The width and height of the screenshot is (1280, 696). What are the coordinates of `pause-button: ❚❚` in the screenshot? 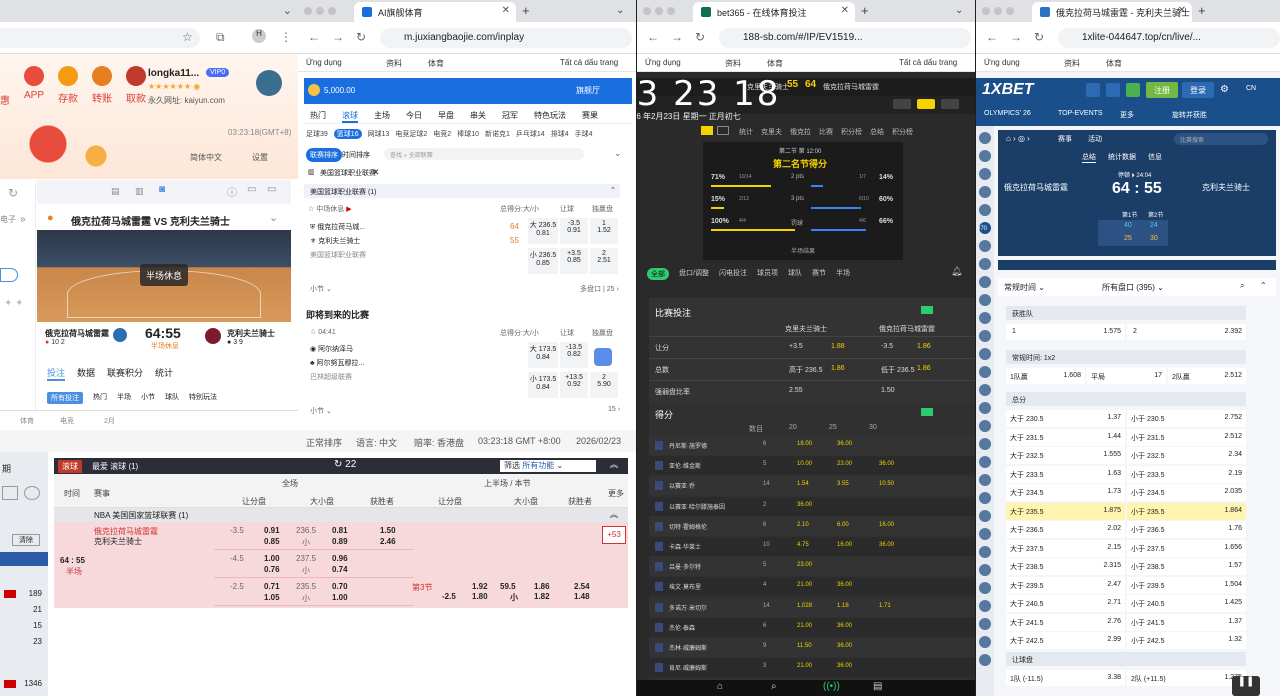 It's located at (1246, 686).